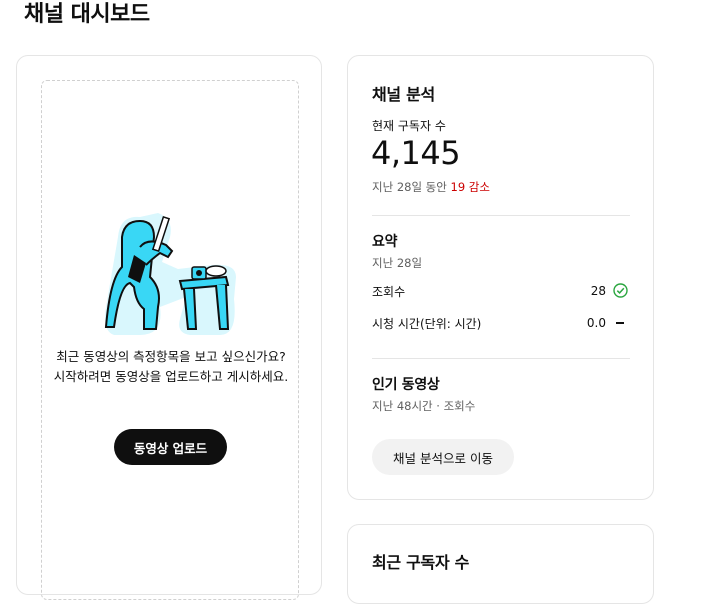 This screenshot has height=604, width=725. I want to click on summary-title: 요약, so click(385, 242).